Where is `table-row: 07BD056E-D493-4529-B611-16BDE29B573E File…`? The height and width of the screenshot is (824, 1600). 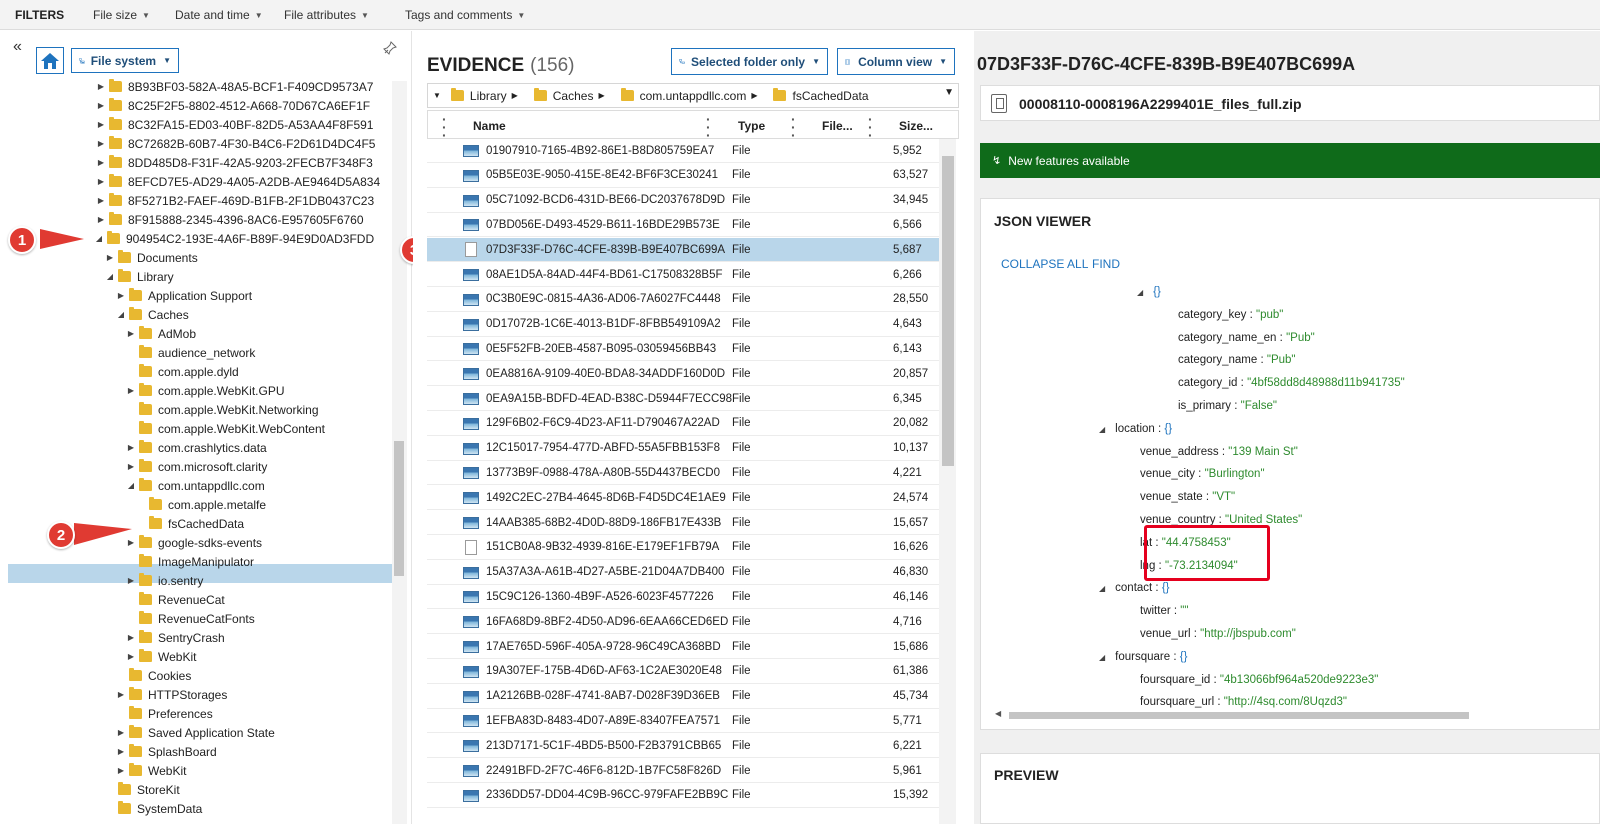 table-row: 07BD056E-D493-4529-B611-16BDE29B573E File… is located at coordinates (683, 225).